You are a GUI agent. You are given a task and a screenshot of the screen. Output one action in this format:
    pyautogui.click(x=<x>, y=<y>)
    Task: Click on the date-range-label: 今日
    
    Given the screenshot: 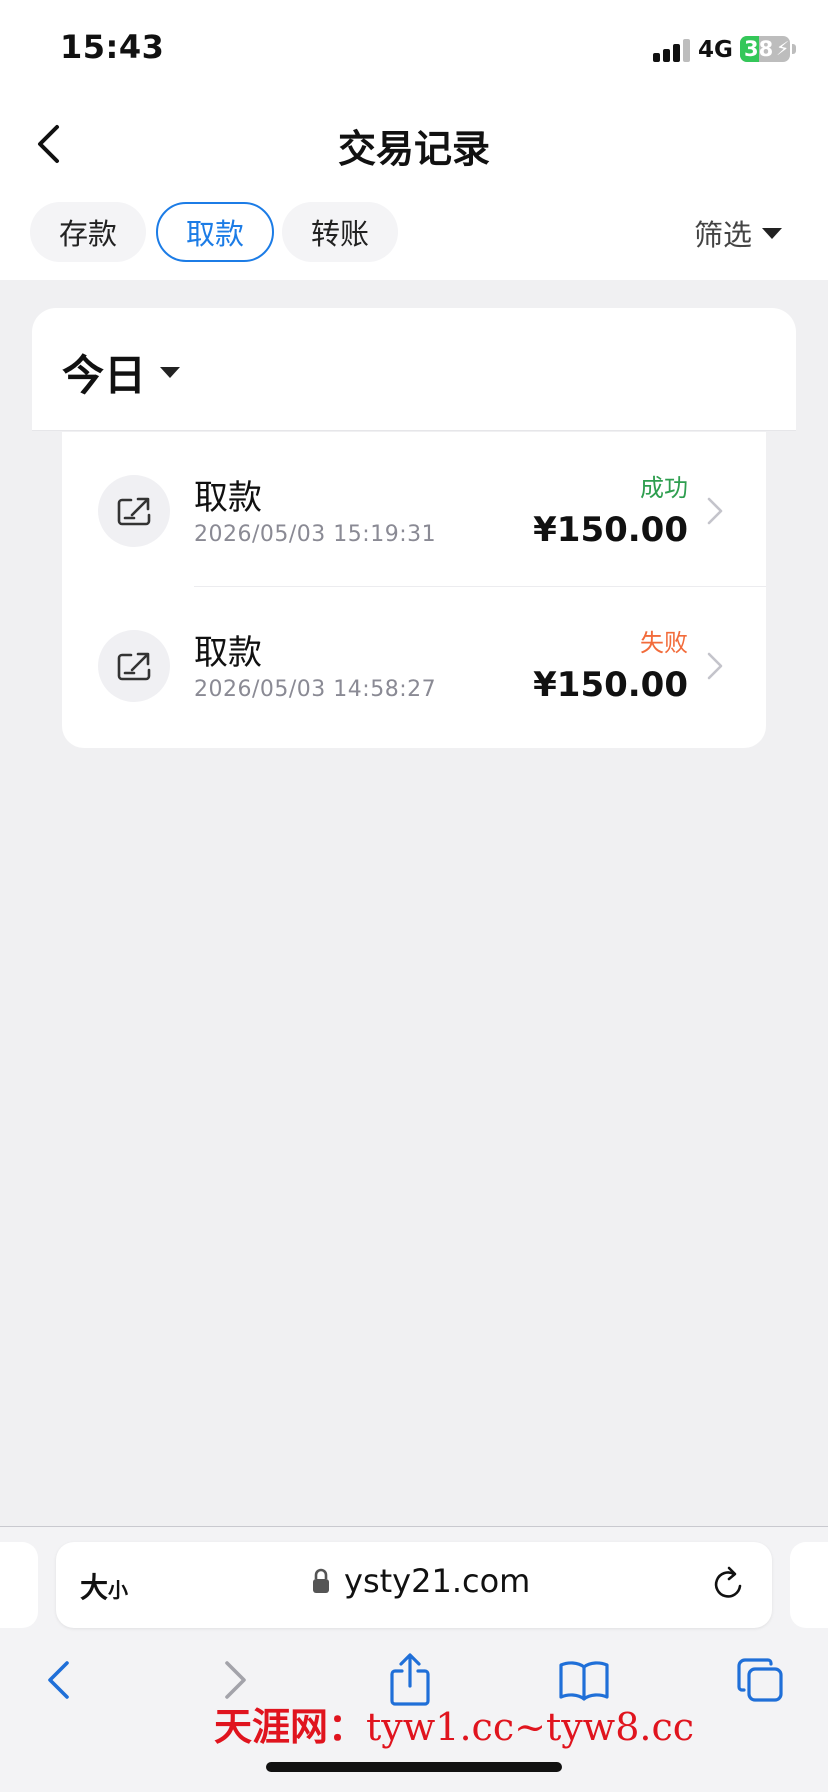 What is the action you would take?
    pyautogui.click(x=104, y=375)
    